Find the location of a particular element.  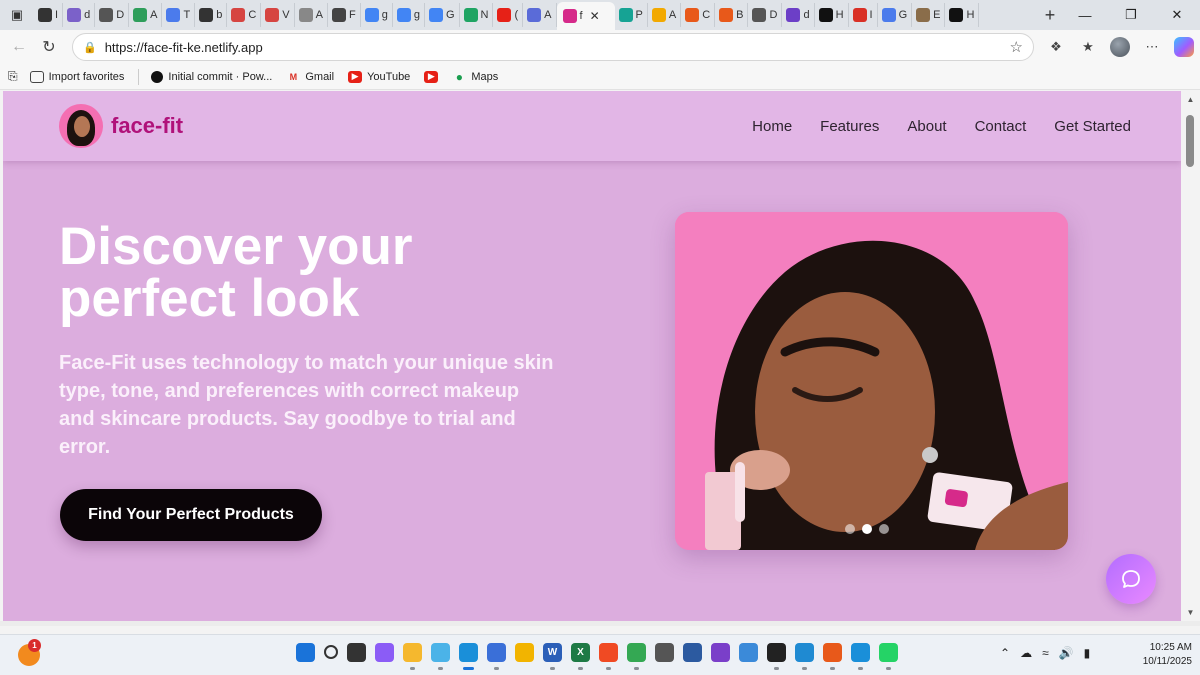

chrome-dev-icon is located at coordinates (832, 656).